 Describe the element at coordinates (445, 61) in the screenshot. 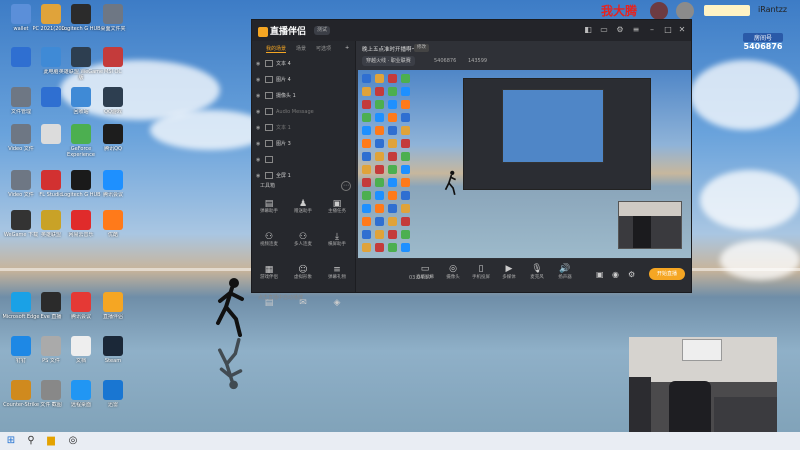

I see `room-id: 5406876` at that location.